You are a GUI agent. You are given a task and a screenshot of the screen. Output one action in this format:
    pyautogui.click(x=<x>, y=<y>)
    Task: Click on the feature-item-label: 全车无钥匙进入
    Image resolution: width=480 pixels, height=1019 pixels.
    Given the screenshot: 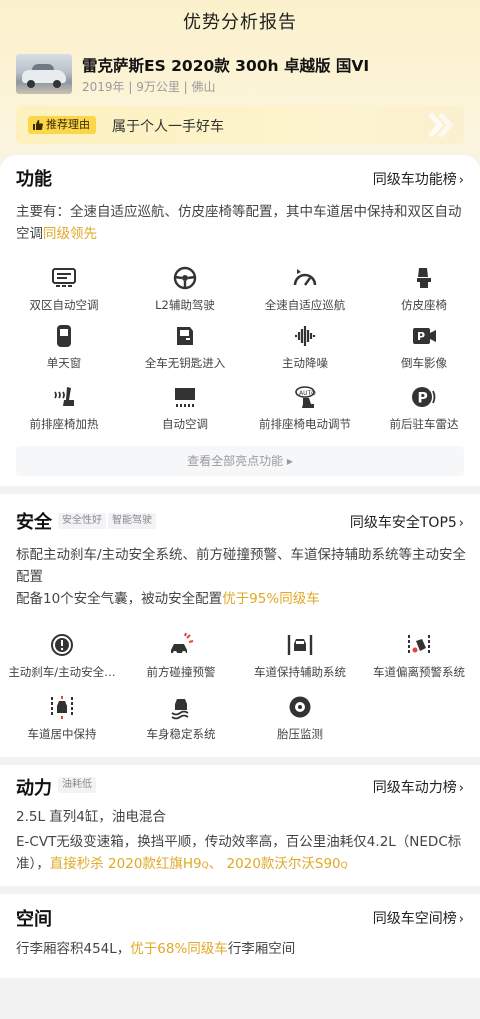 What is the action you would take?
    pyautogui.click(x=185, y=363)
    